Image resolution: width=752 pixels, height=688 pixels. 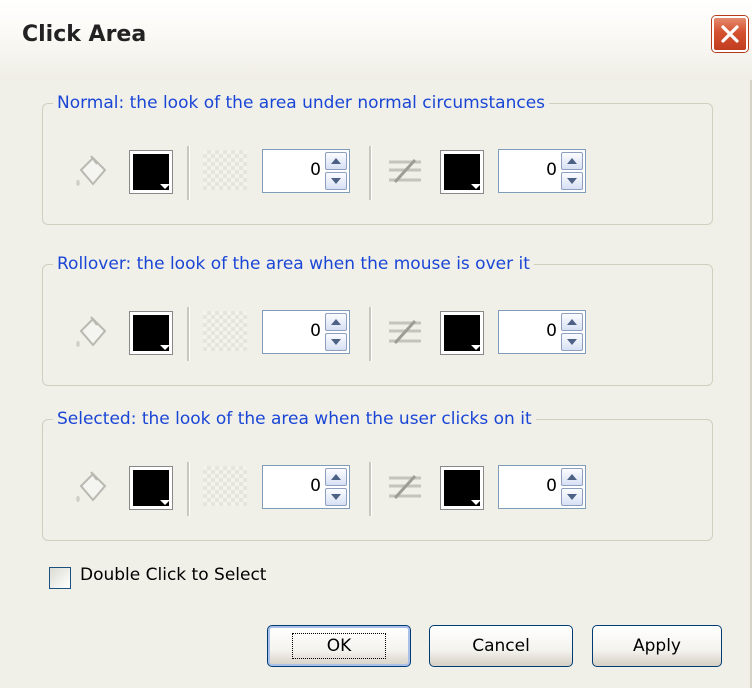 What do you see at coordinates (173, 575) in the screenshot?
I see `double-click-label: Double Click to Select` at bounding box center [173, 575].